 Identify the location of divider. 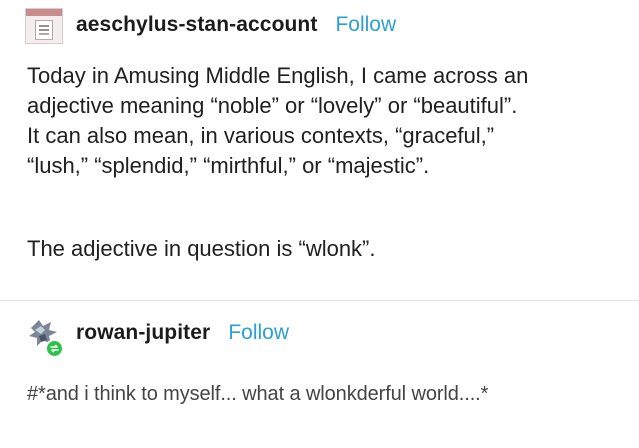
(319, 300).